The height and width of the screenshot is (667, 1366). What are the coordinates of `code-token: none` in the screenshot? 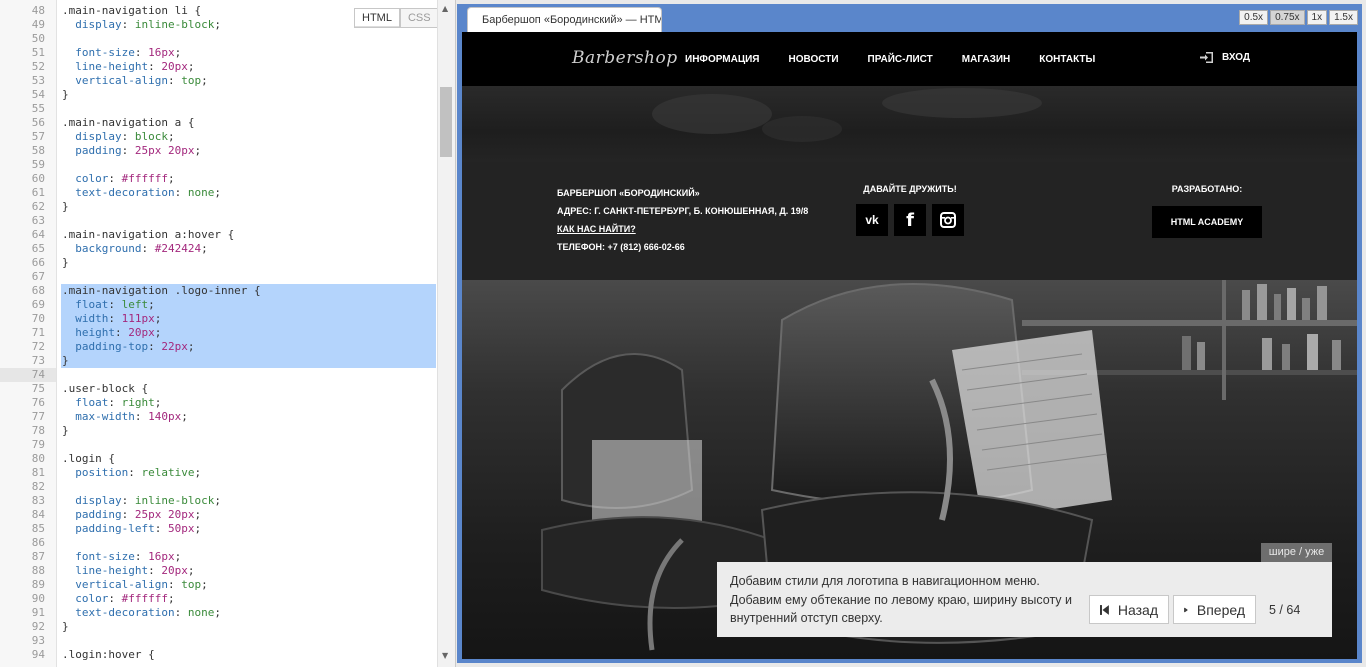 It's located at (201, 192).